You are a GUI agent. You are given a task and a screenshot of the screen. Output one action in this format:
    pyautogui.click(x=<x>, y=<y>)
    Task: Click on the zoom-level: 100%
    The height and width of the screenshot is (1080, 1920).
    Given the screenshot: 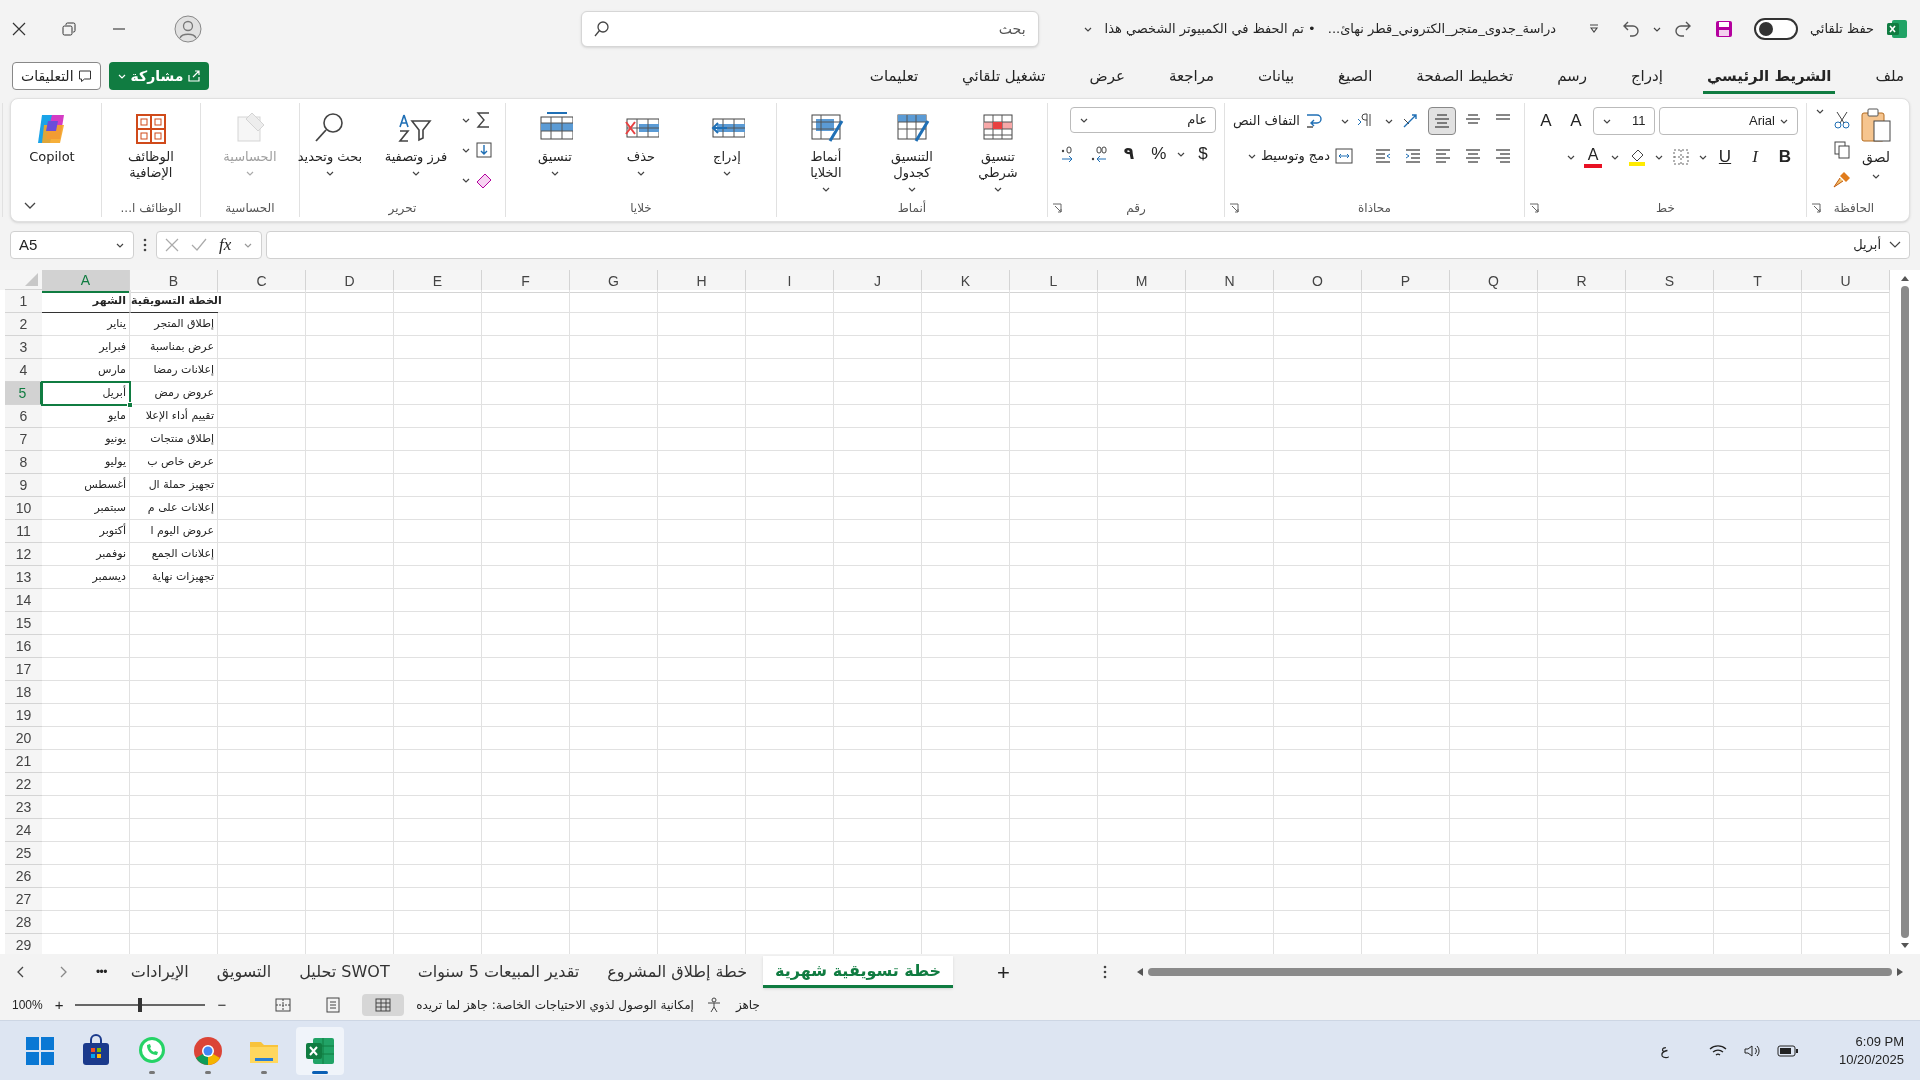 What is the action you would take?
    pyautogui.click(x=27, y=1005)
    